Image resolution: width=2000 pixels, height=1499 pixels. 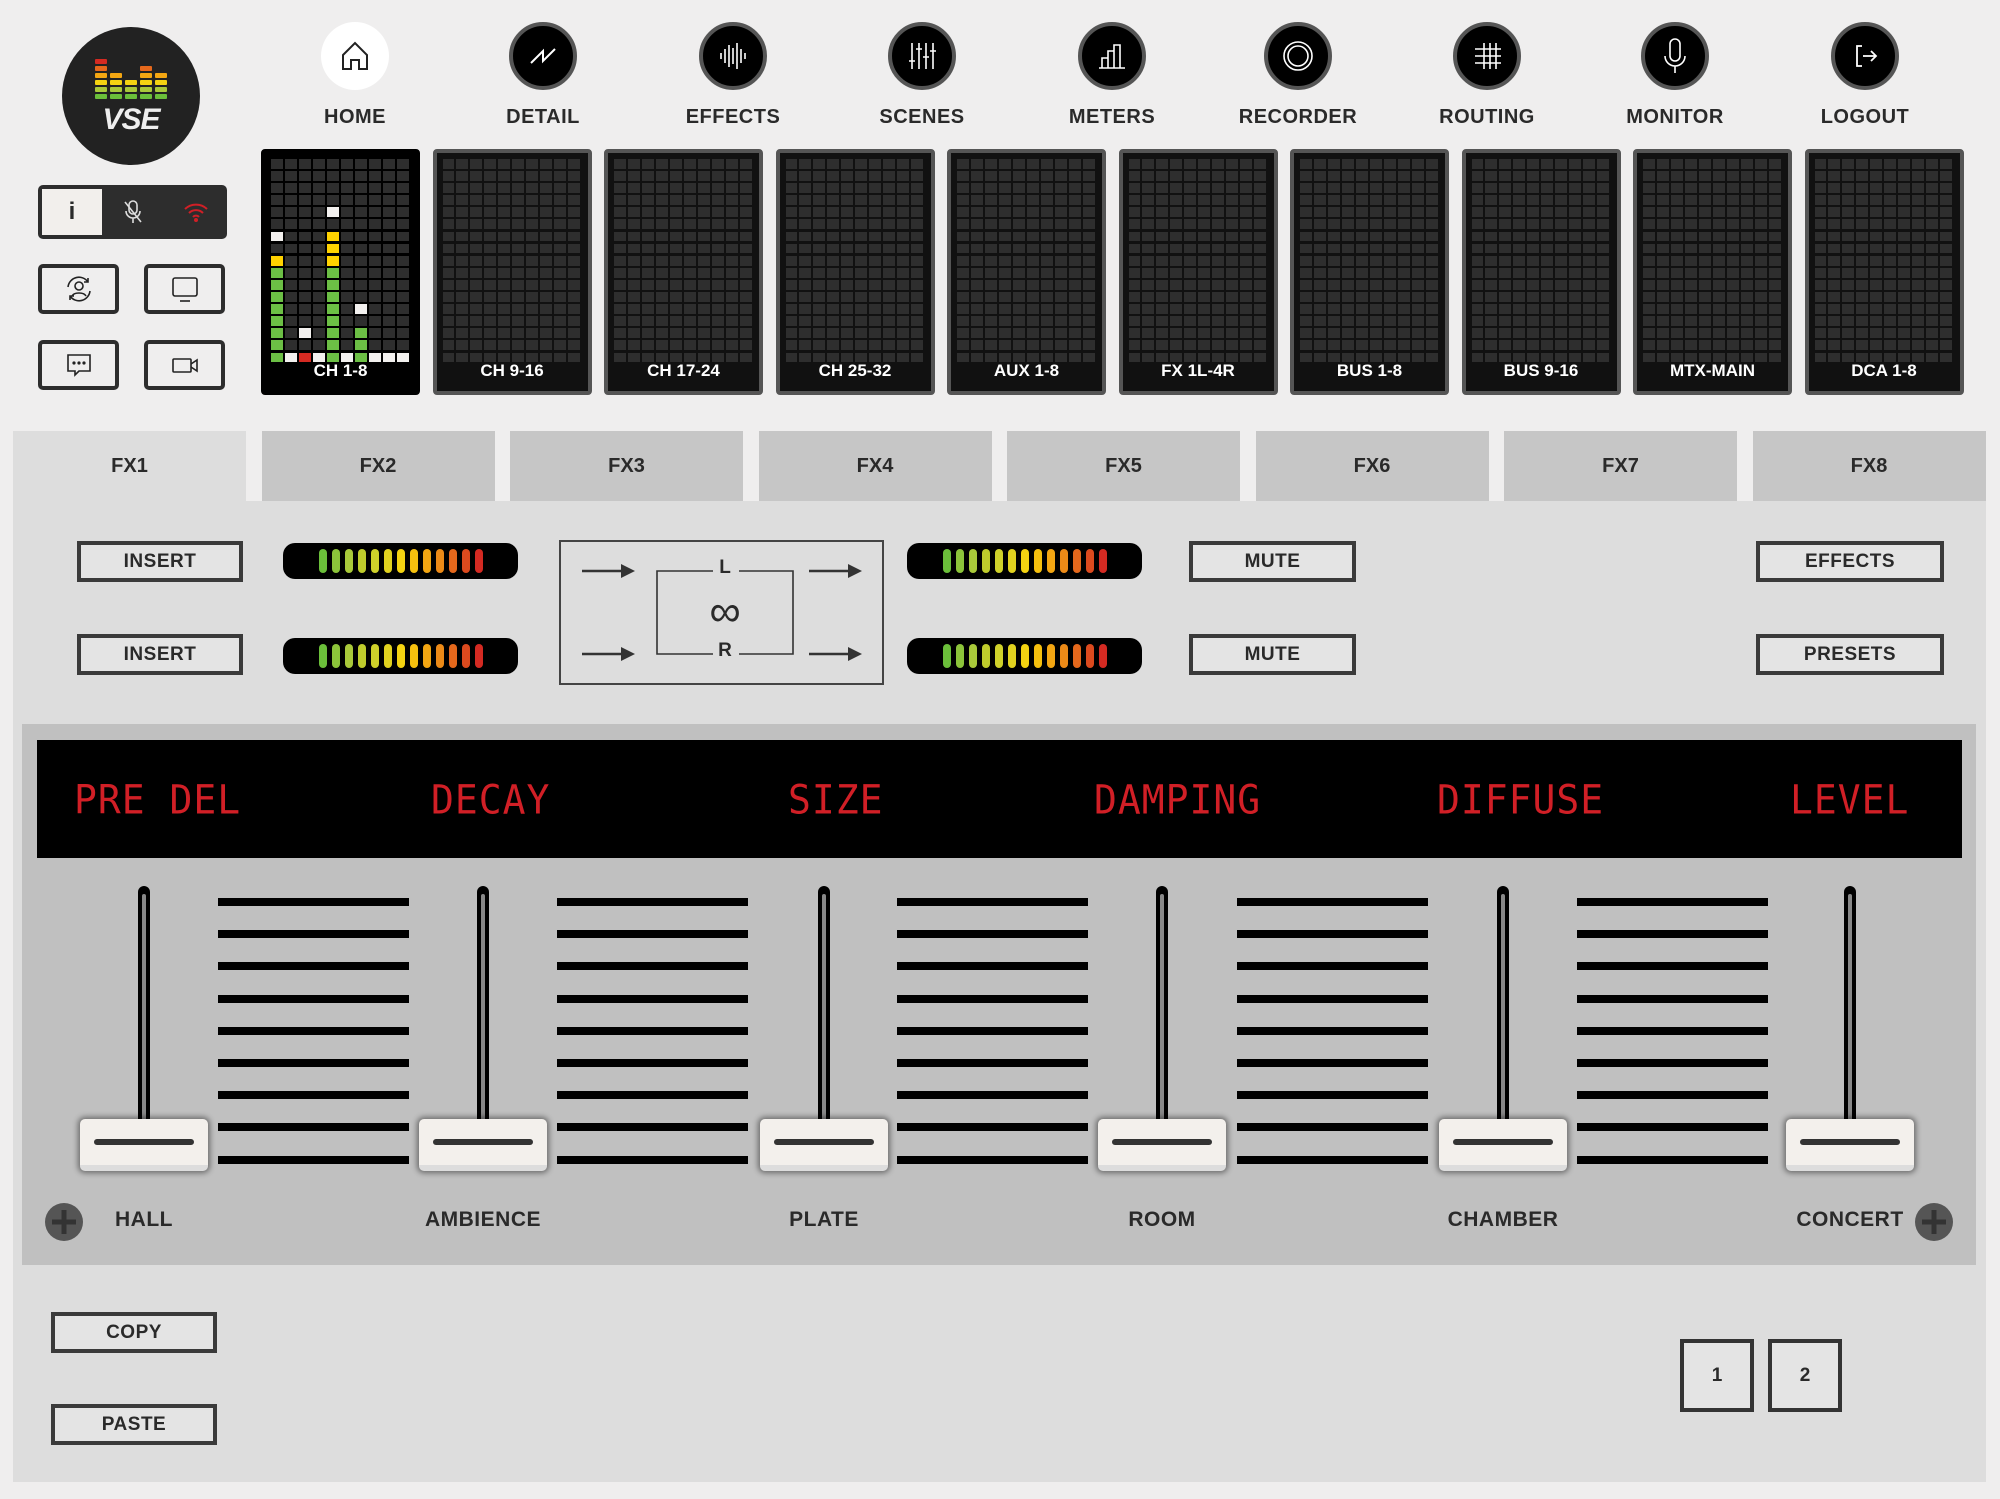 I want to click on next-preset-button, so click(x=1934, y=1222).